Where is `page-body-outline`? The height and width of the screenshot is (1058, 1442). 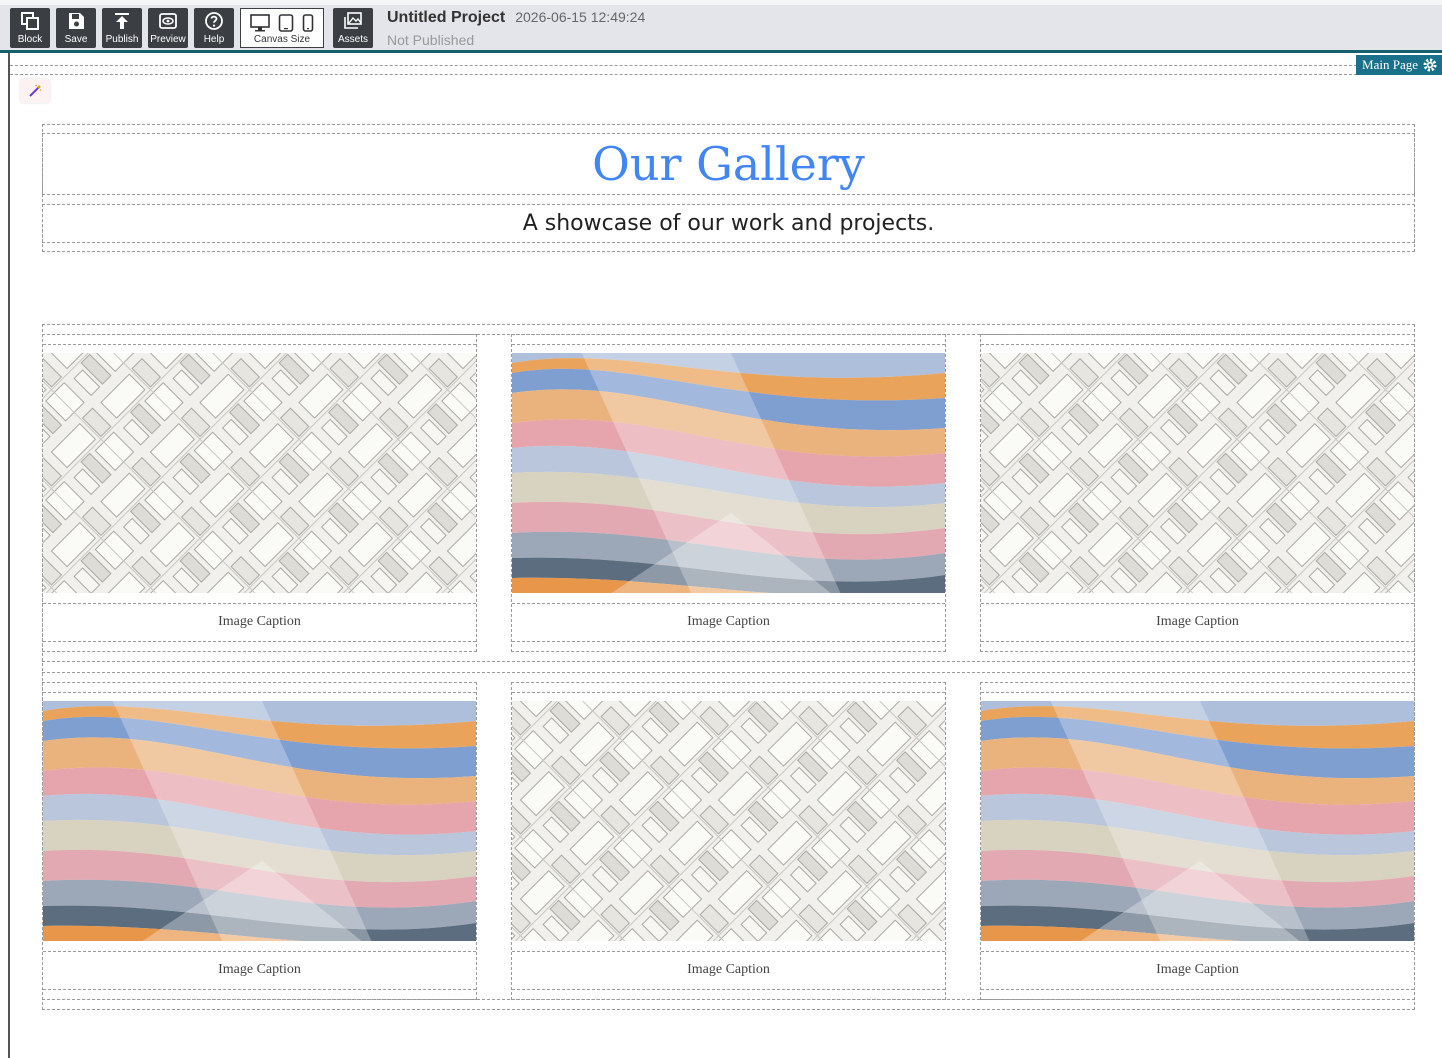
page-body-outline is located at coordinates (726, 70).